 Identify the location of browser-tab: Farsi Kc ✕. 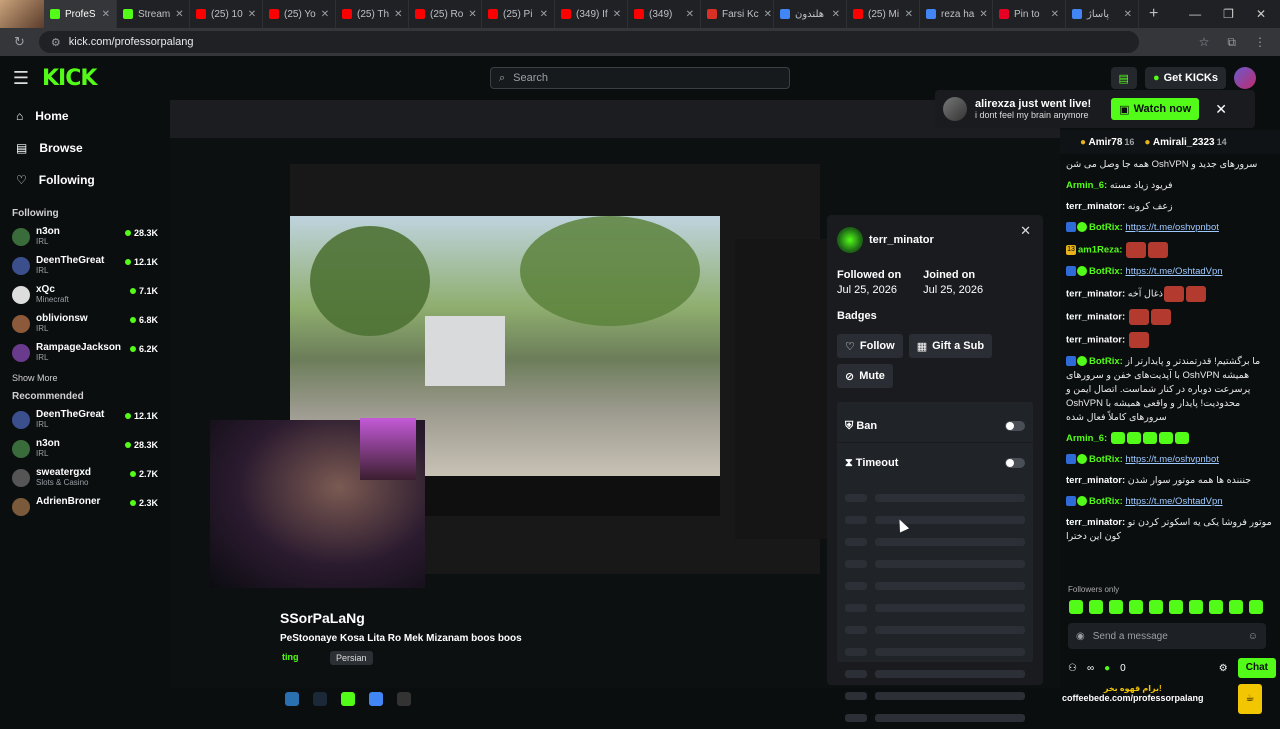
(737, 14).